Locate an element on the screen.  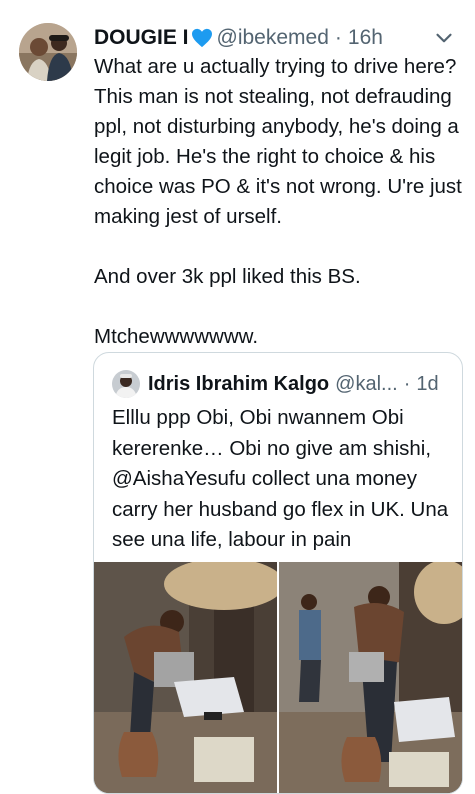
quoted-author-name: Idris Ibrahim Kalgo is located at coordinates (239, 383).